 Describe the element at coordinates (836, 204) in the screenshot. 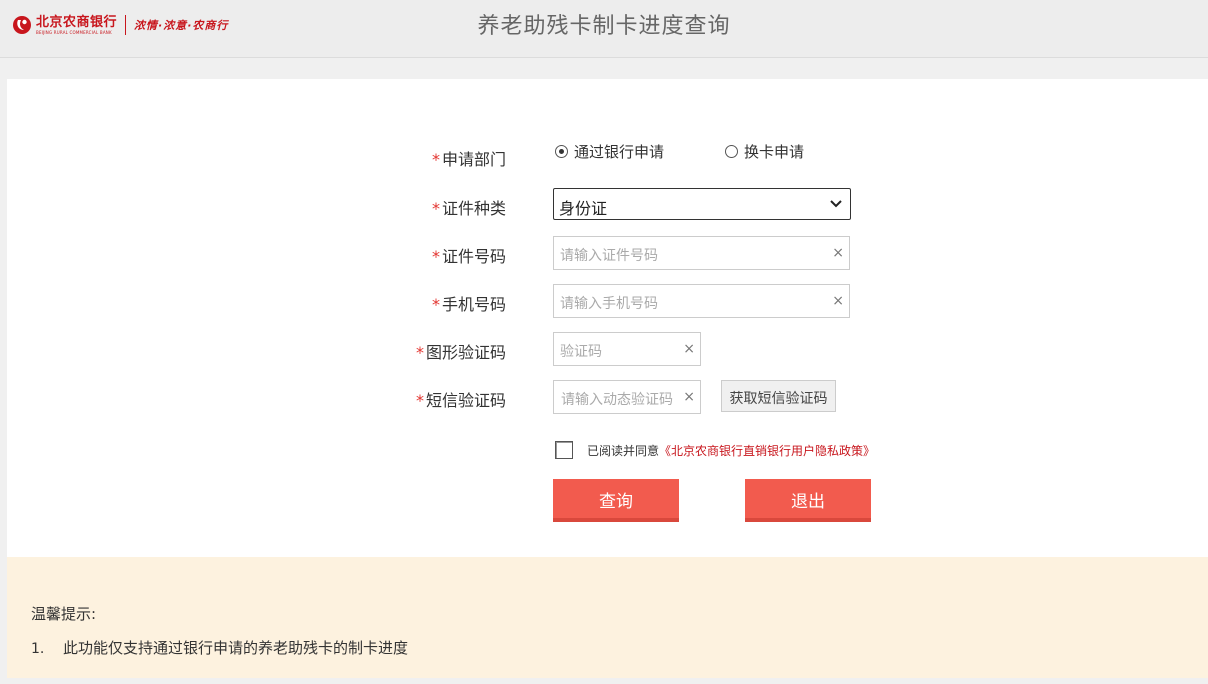

I see `chevron-down-icon` at that location.